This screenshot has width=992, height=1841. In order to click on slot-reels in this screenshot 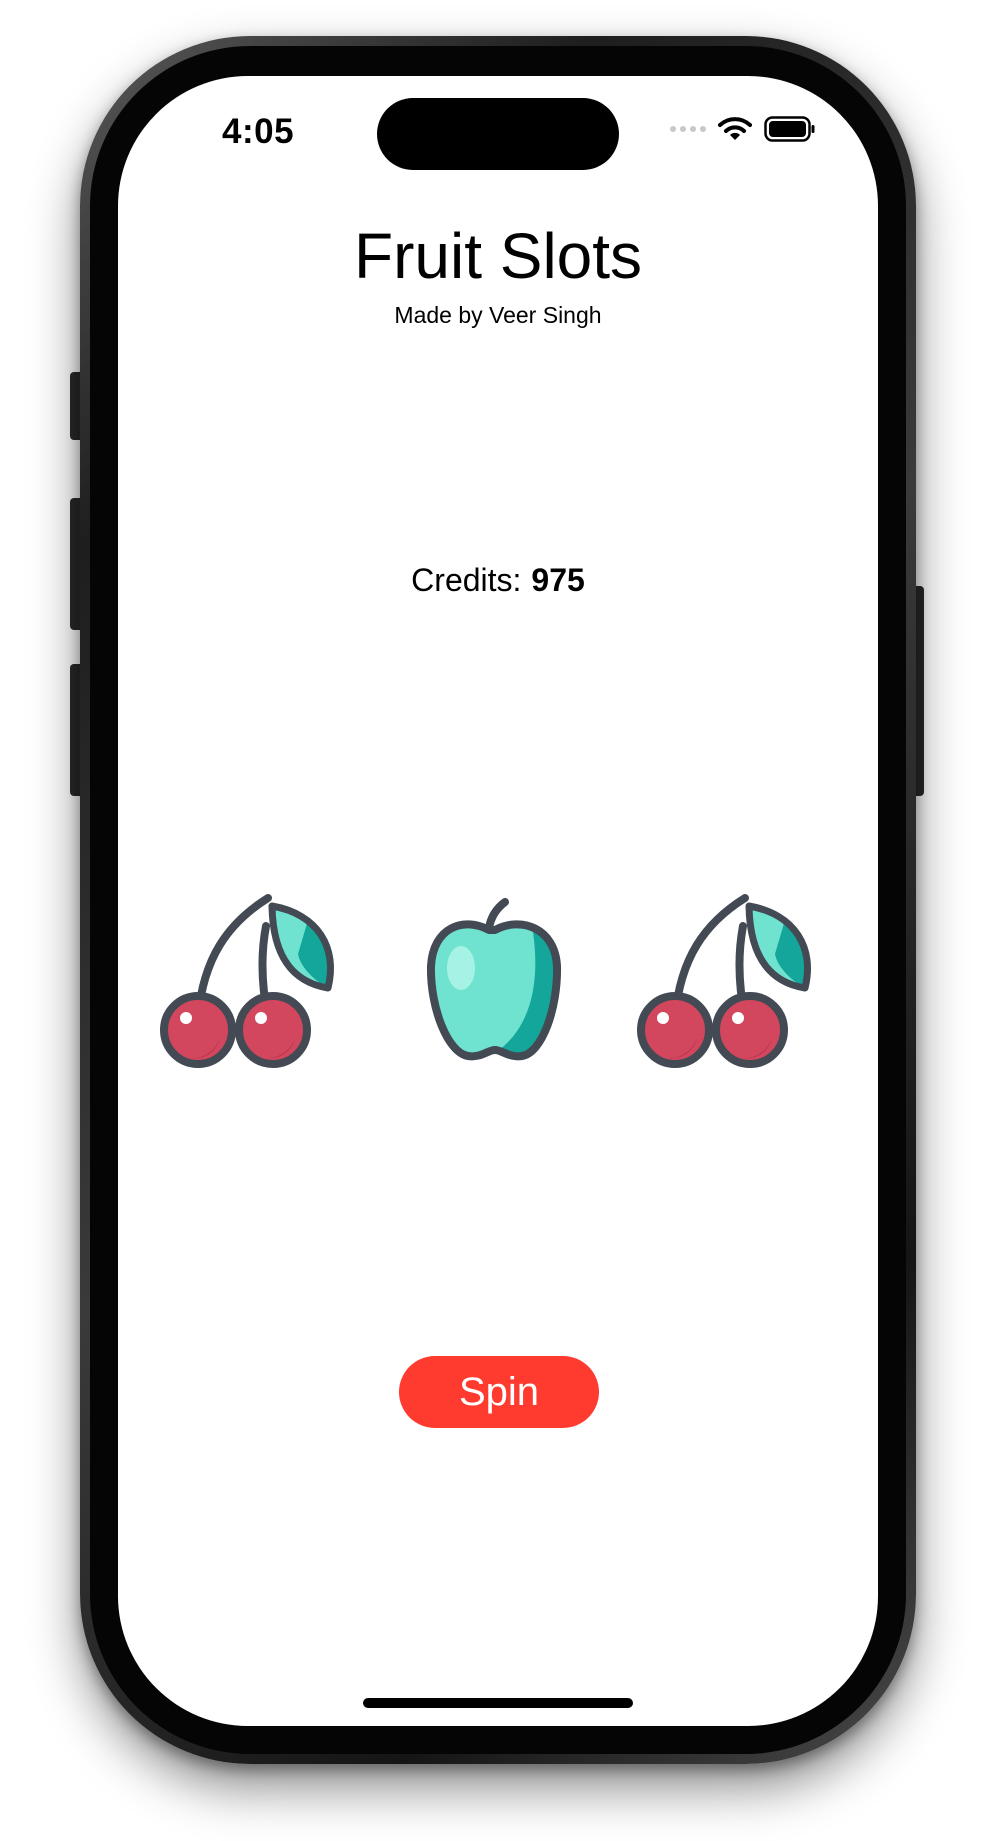, I will do `click(498, 968)`.